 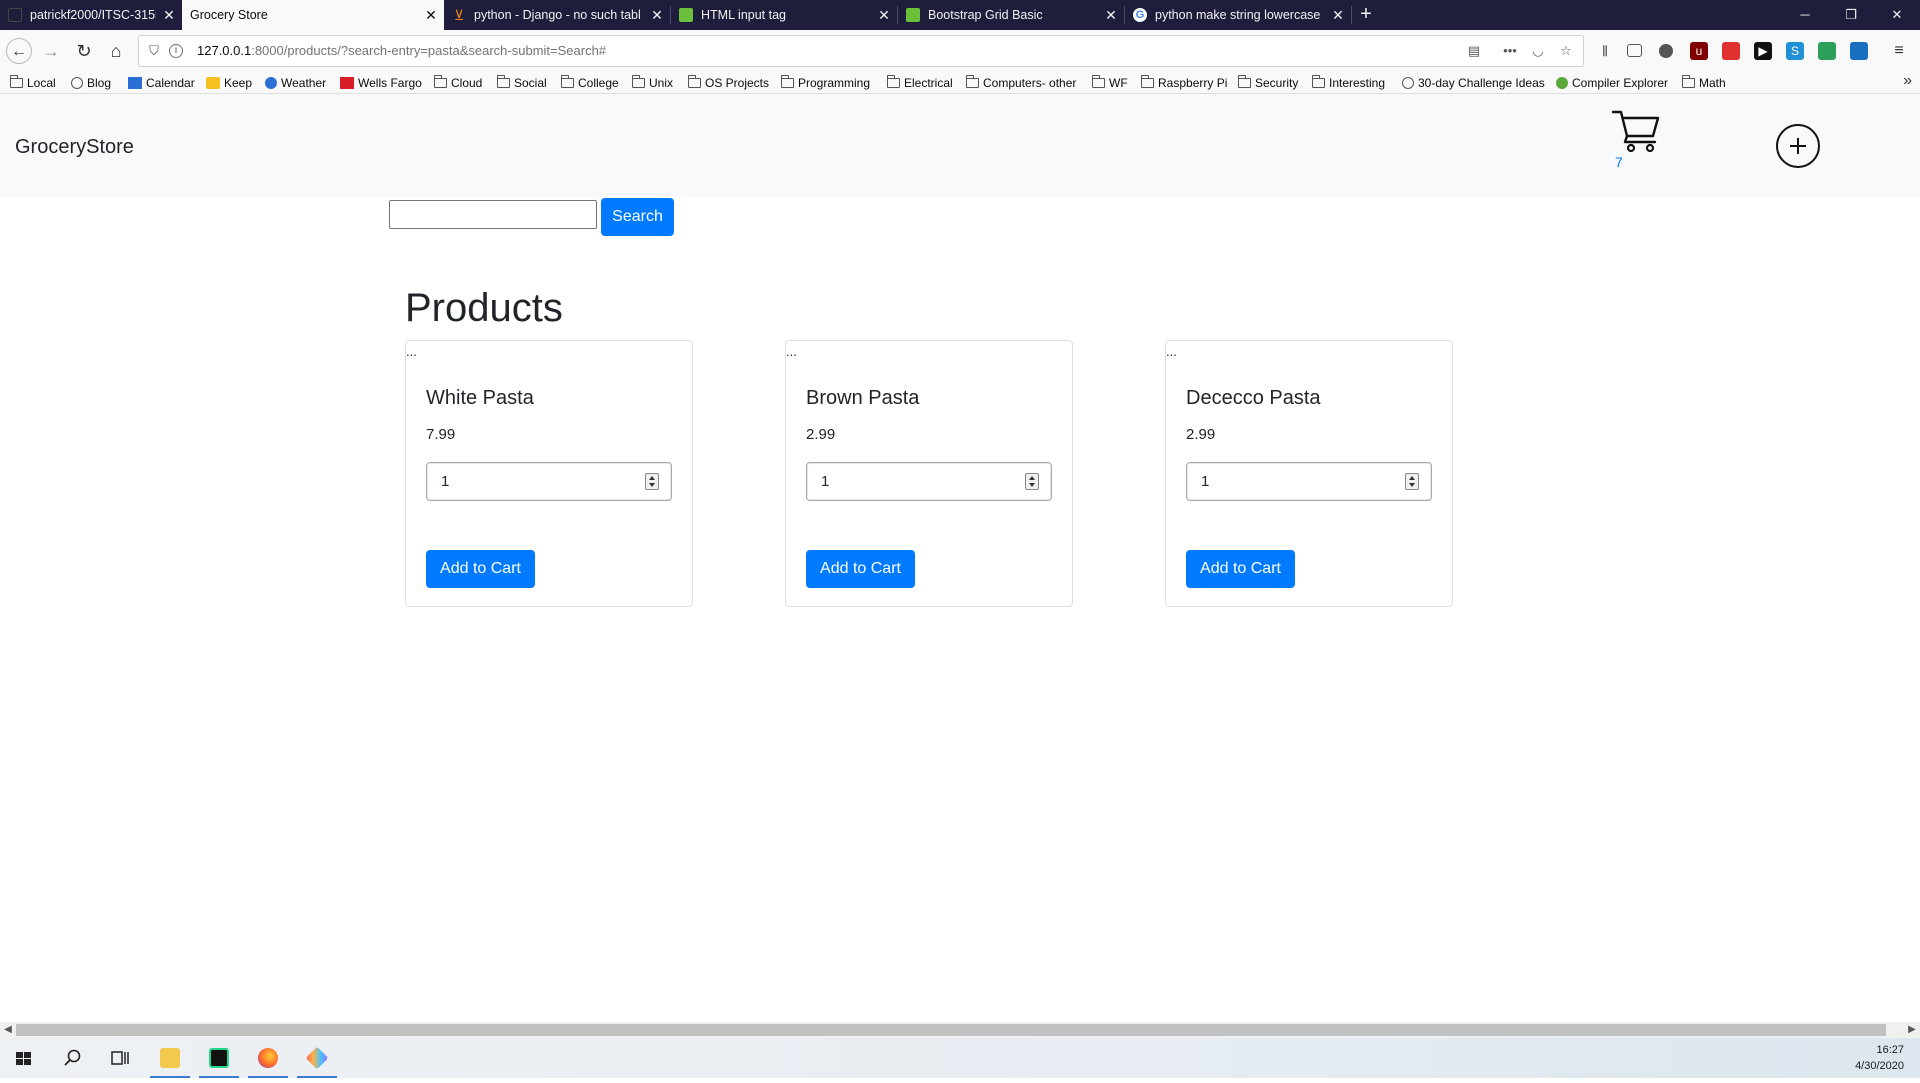 What do you see at coordinates (919, 83) in the screenshot?
I see `bookmark-item: Electrical` at bounding box center [919, 83].